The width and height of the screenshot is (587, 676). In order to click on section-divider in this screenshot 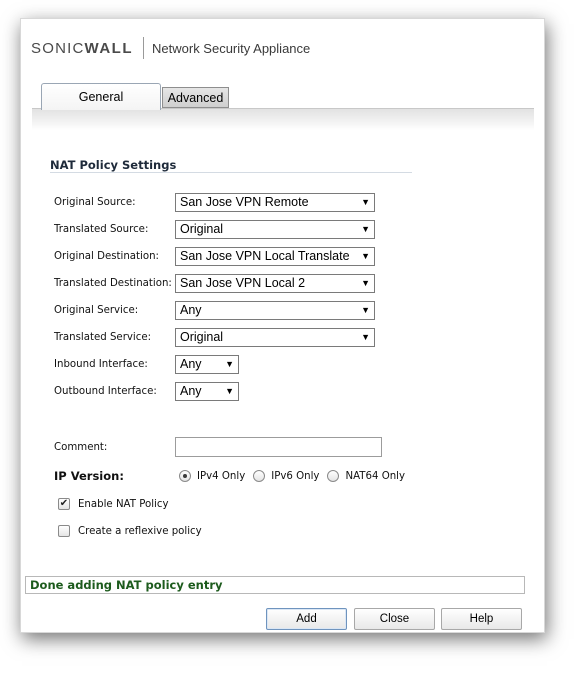, I will do `click(231, 172)`.